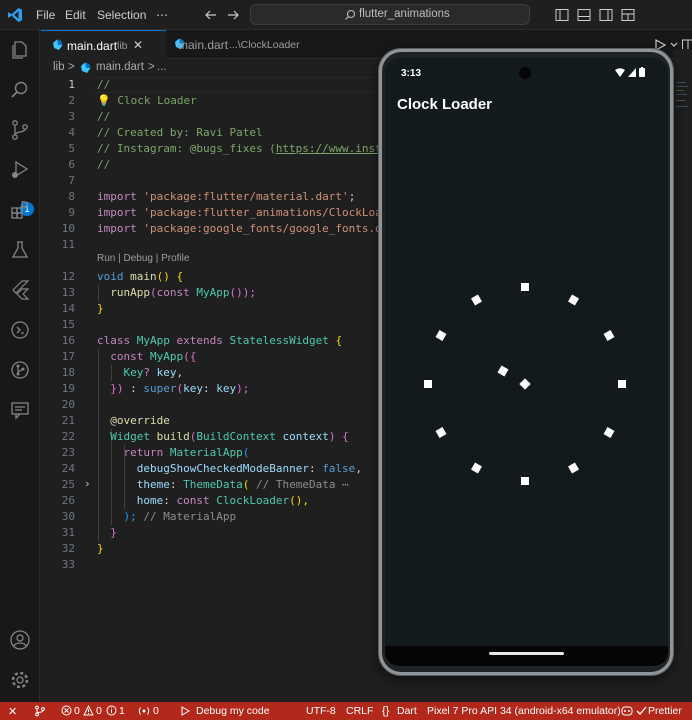 The image size is (692, 720). Describe the element at coordinates (71, 132) in the screenshot. I see `line-number: 4` at that location.